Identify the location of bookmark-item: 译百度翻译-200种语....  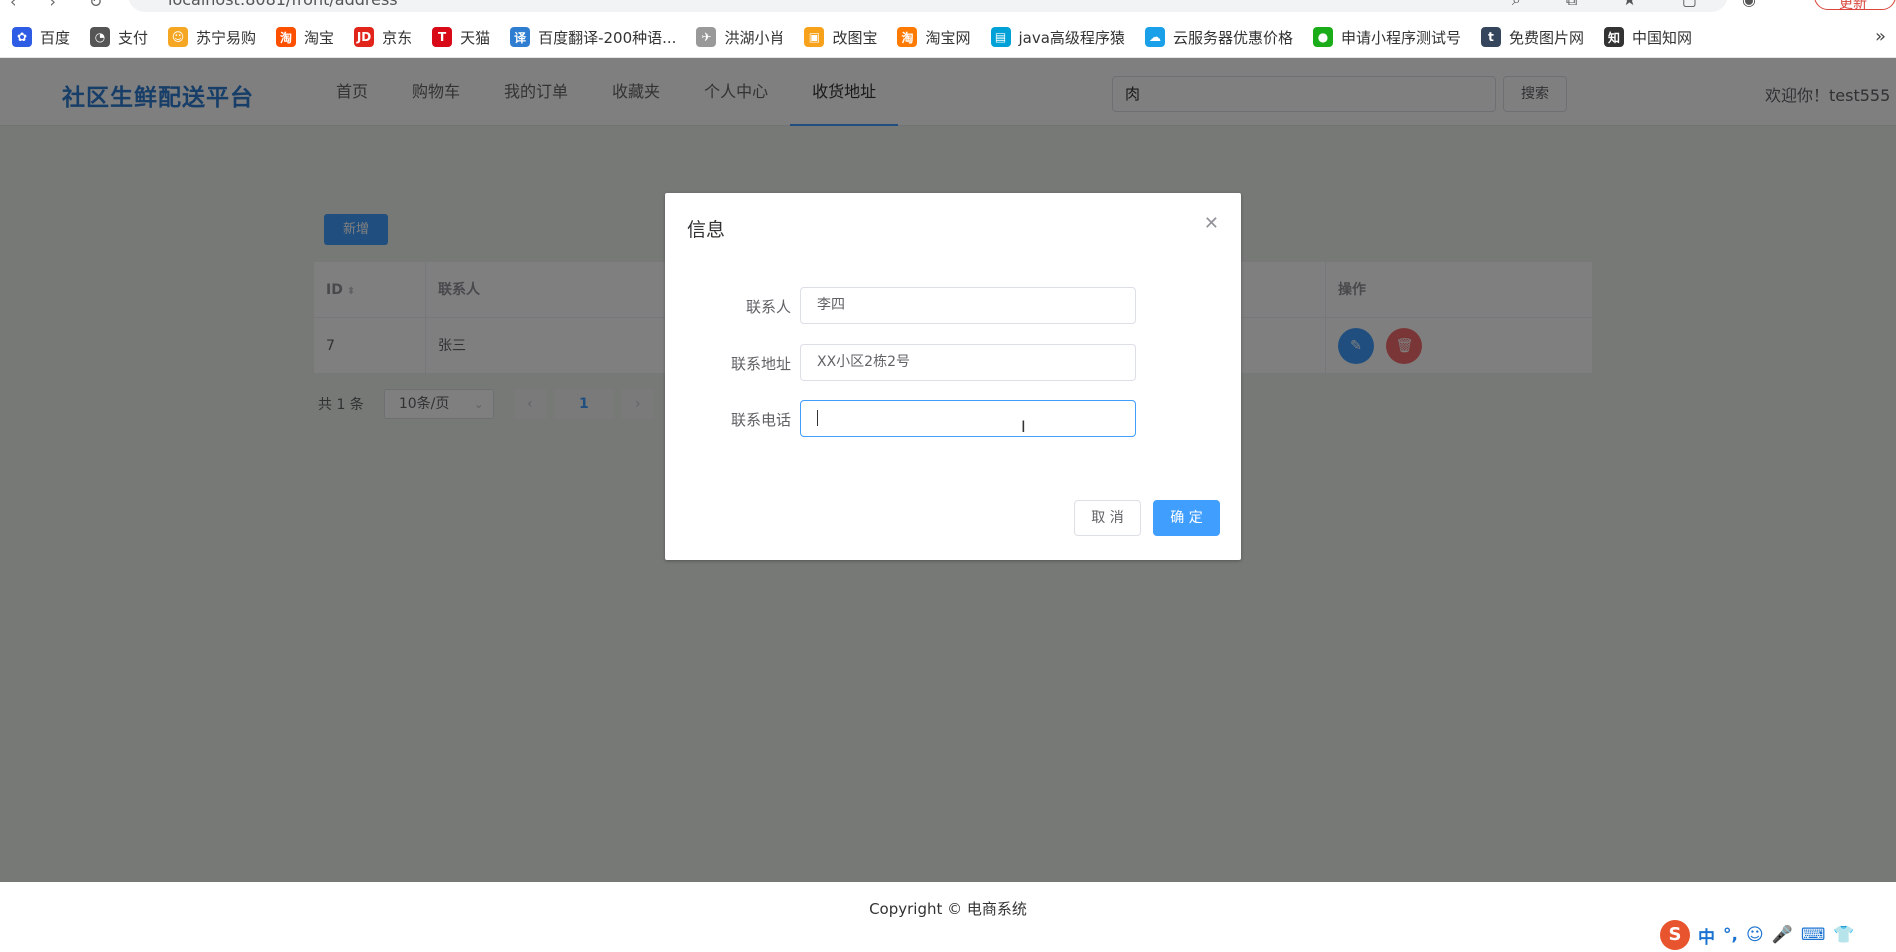
(593, 37).